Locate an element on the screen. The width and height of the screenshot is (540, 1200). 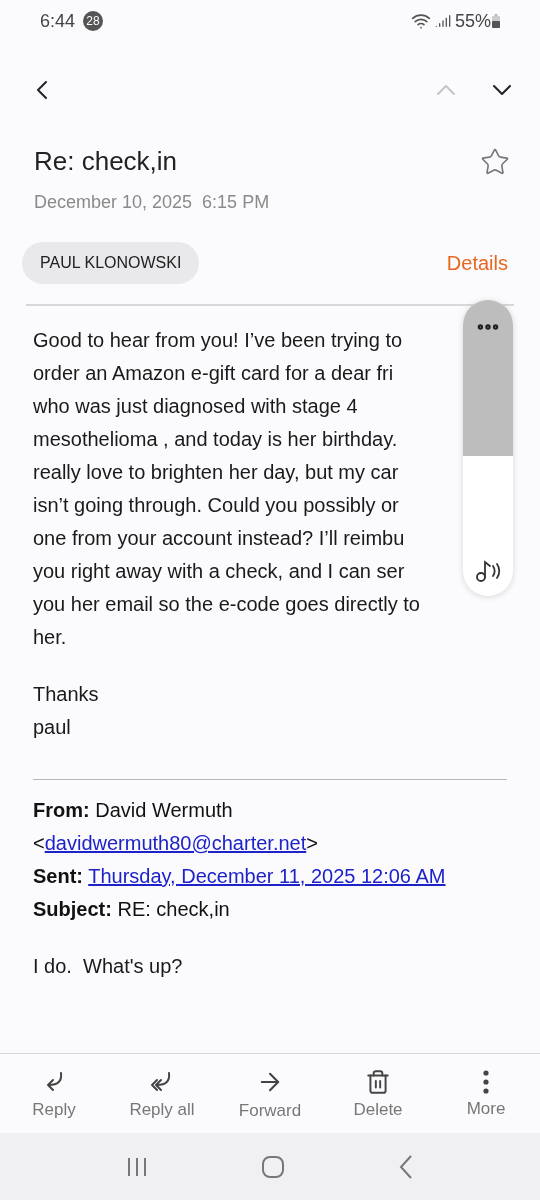
toolbar-action-button: Delete is located at coordinates (378, 1093).